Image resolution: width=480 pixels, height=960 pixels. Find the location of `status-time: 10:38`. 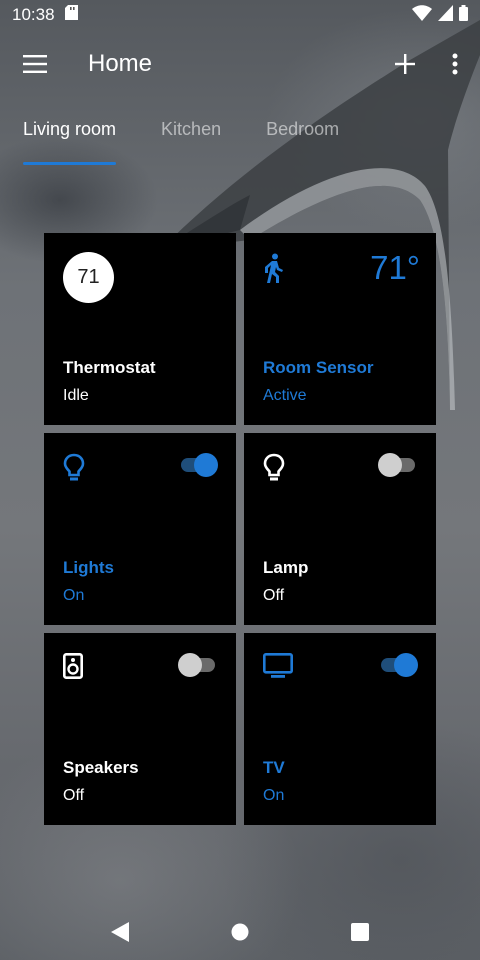

status-time: 10:38 is located at coordinates (33, 14).